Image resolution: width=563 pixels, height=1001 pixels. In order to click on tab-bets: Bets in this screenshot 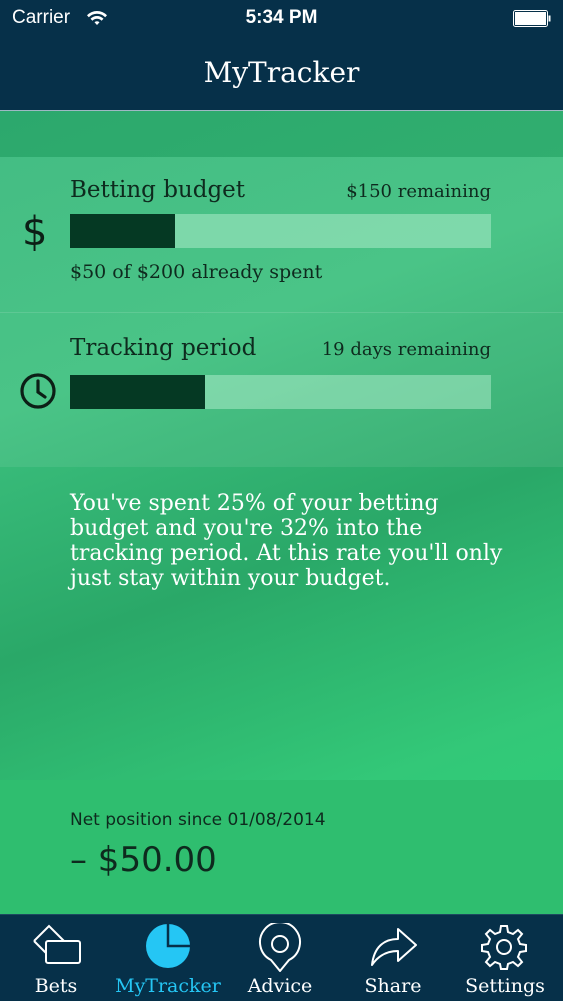, I will do `click(56, 958)`.